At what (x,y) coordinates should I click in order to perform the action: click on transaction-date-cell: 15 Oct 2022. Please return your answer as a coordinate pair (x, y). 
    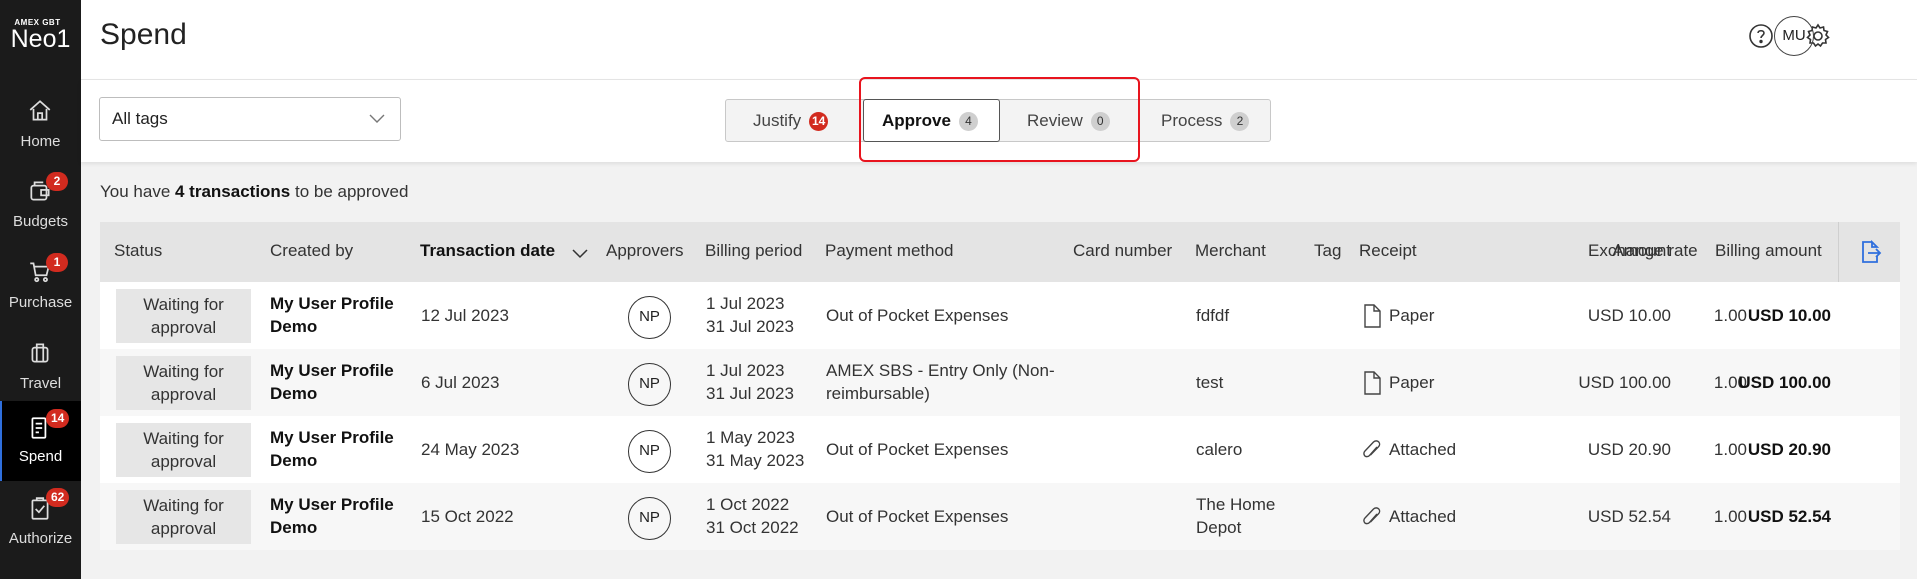
    Looking at the image, I should click on (467, 516).